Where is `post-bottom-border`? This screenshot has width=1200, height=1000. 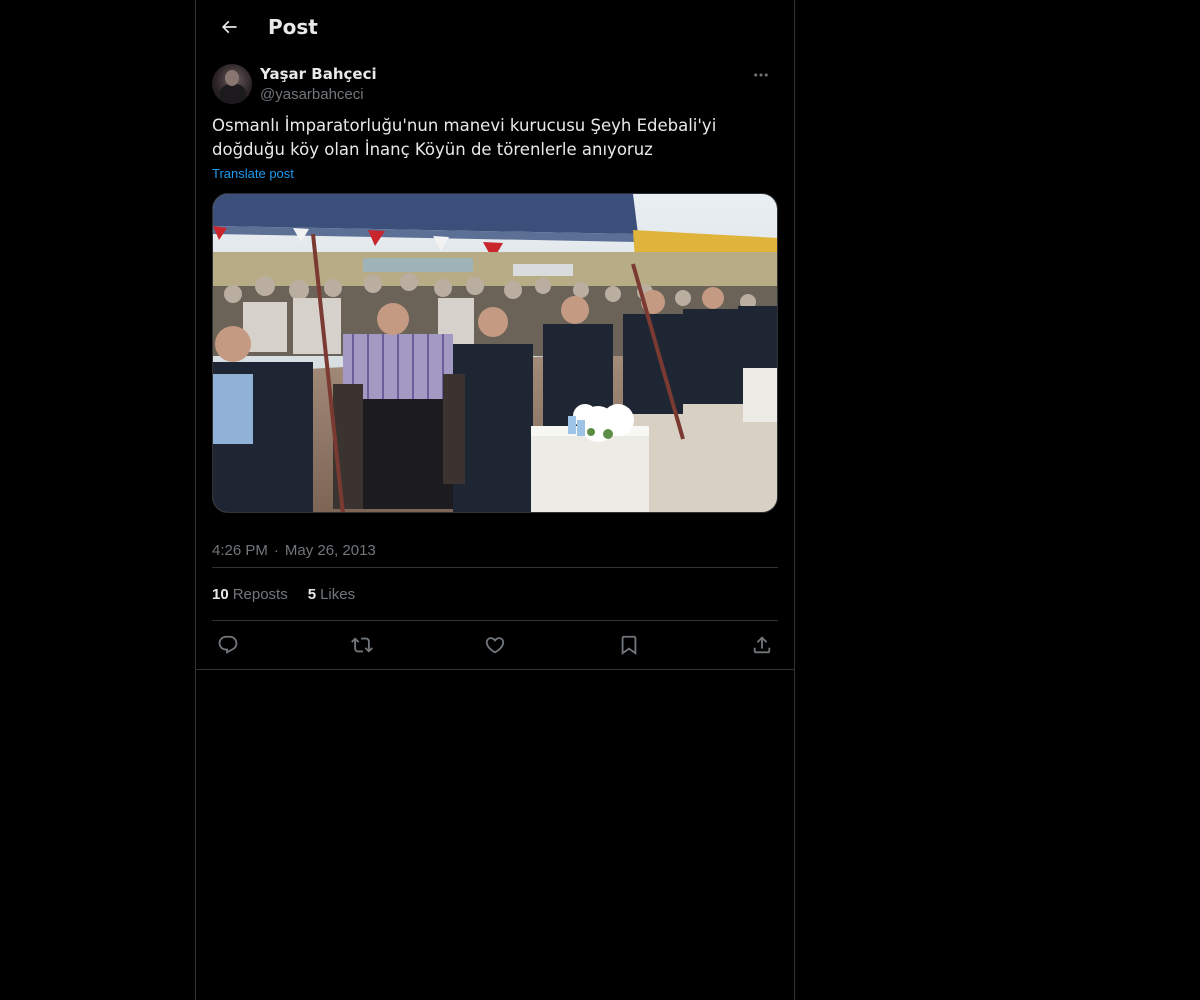 post-bottom-border is located at coordinates (495, 669).